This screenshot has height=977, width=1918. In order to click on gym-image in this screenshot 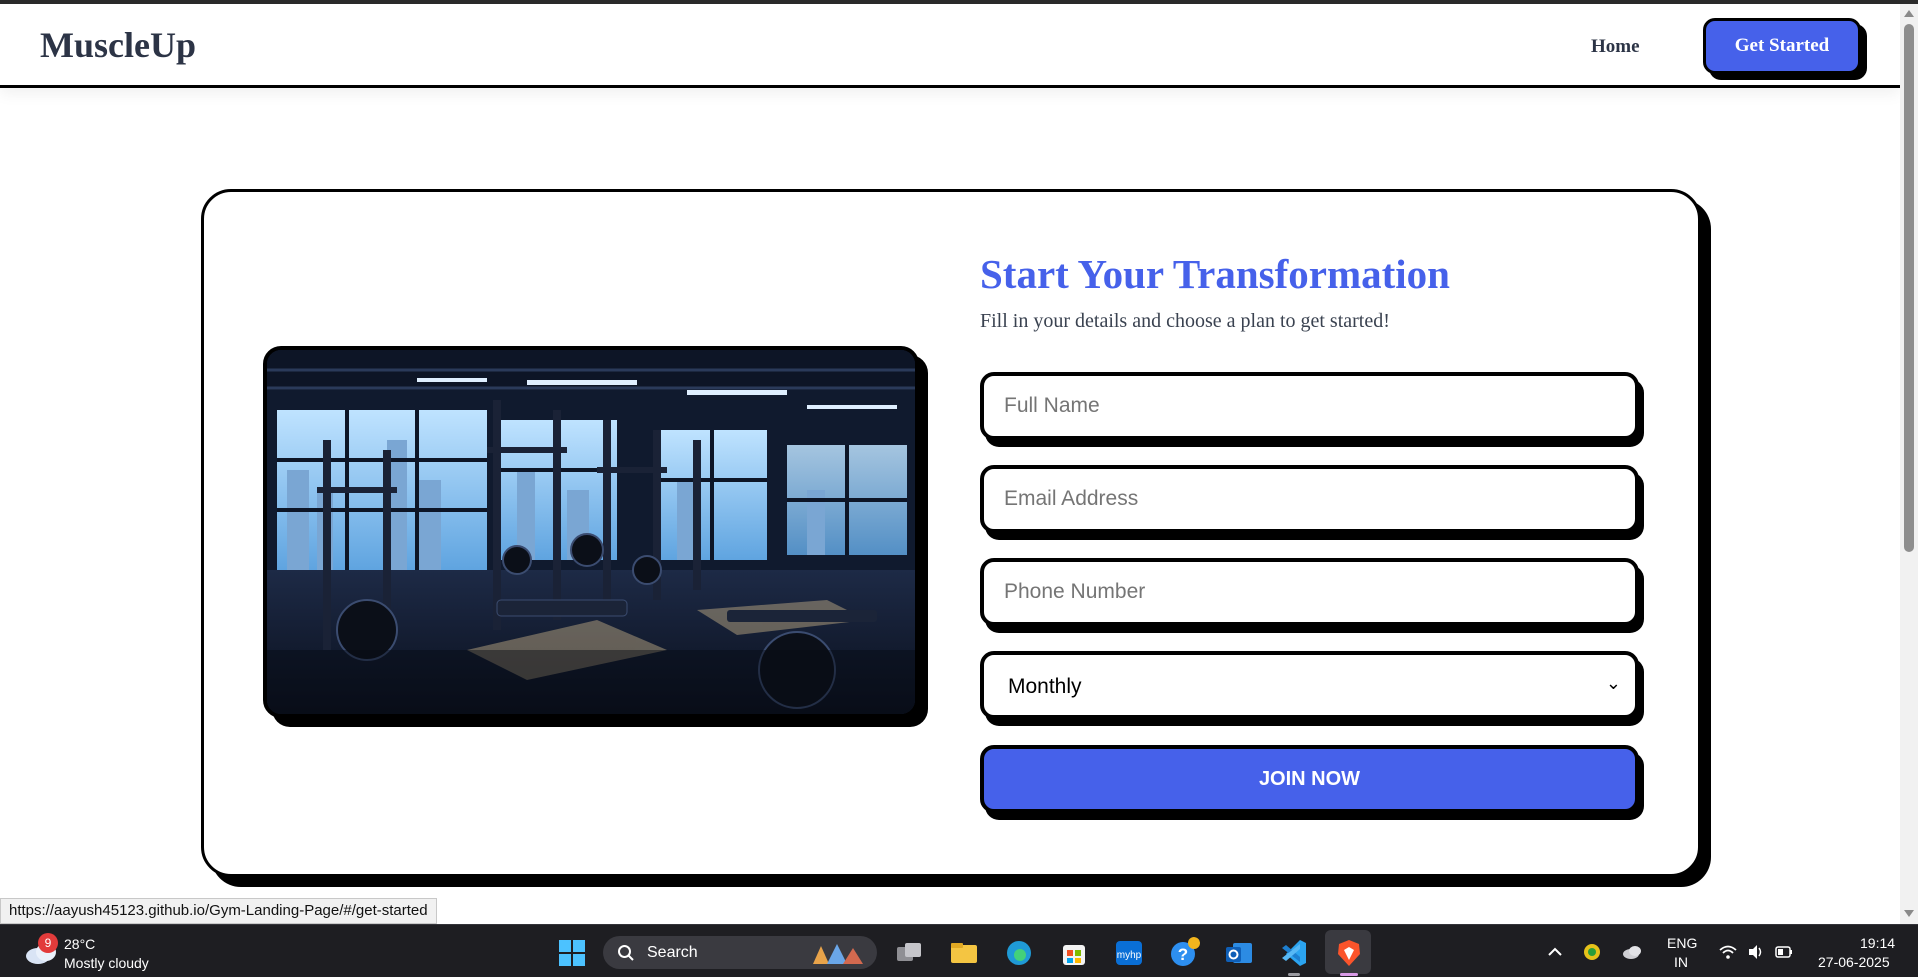, I will do `click(591, 532)`.